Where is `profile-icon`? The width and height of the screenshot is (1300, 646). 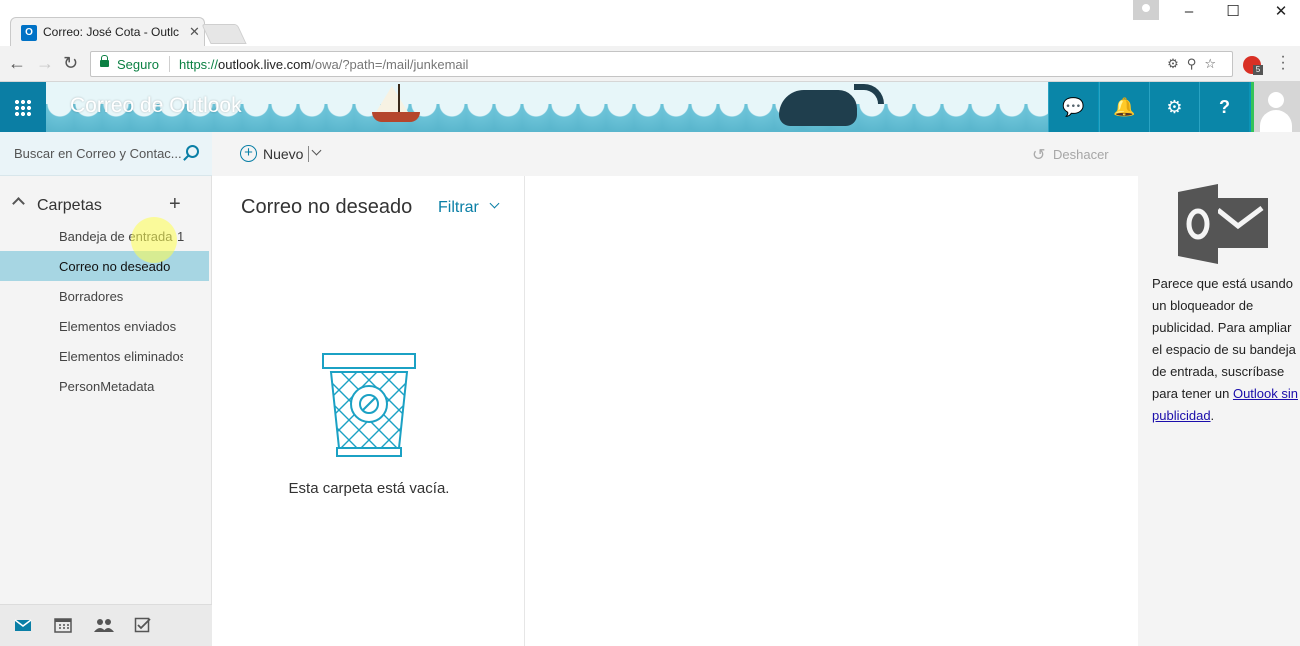 profile-icon is located at coordinates (1146, 10).